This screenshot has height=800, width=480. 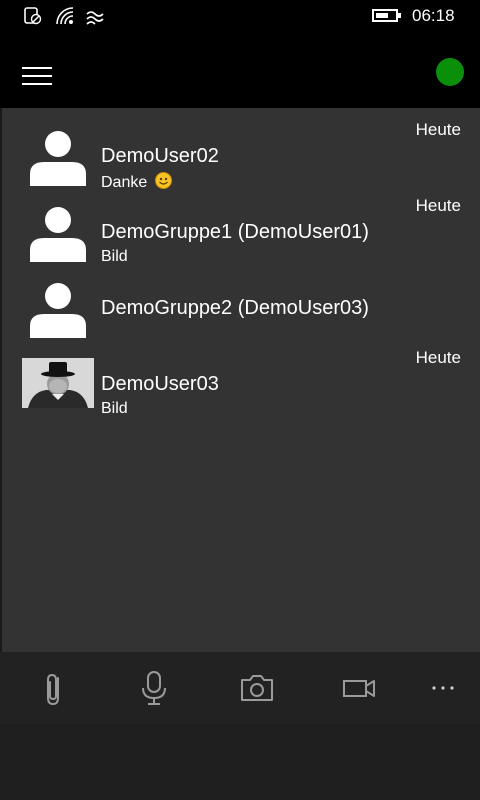 I want to click on conversation-name: DemoUser02, so click(x=160, y=156).